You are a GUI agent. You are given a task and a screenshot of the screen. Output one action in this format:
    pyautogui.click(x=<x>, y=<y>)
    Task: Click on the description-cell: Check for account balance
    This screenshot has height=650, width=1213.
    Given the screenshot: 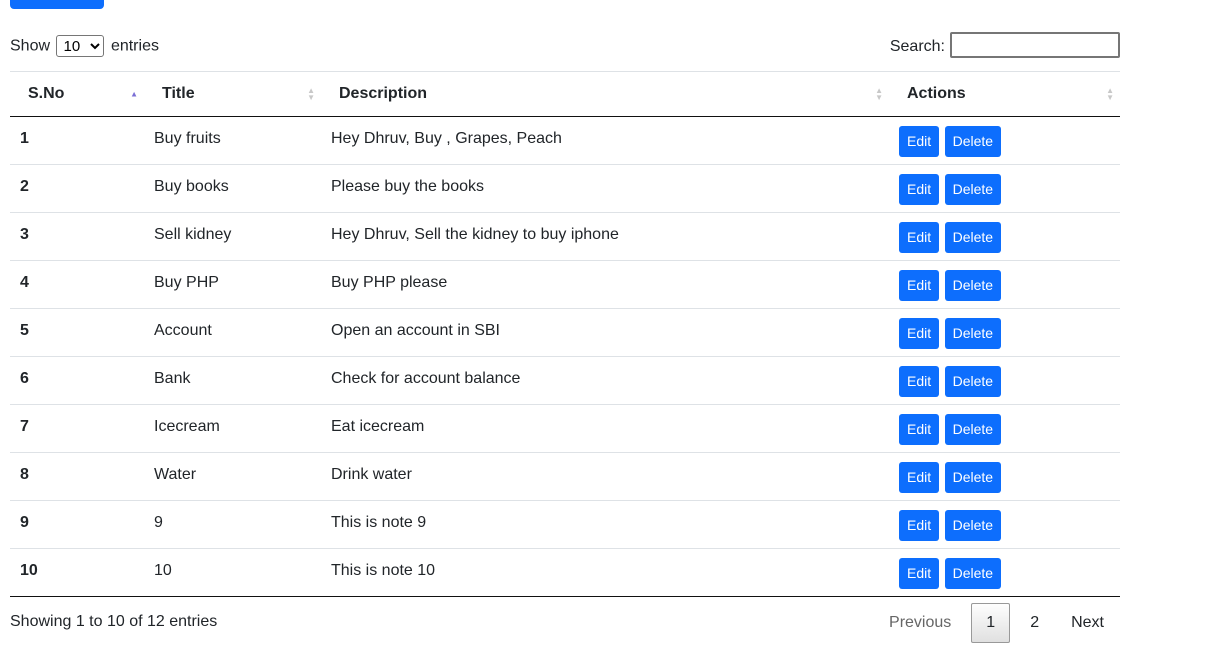 What is the action you would take?
    pyautogui.click(x=426, y=378)
    